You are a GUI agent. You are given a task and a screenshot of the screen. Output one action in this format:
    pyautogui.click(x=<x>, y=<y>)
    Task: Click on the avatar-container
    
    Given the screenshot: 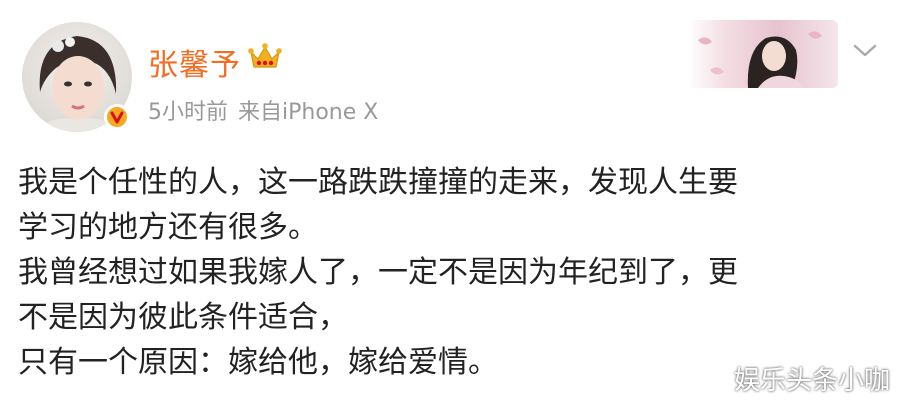 What is the action you would take?
    pyautogui.click(x=77, y=77)
    